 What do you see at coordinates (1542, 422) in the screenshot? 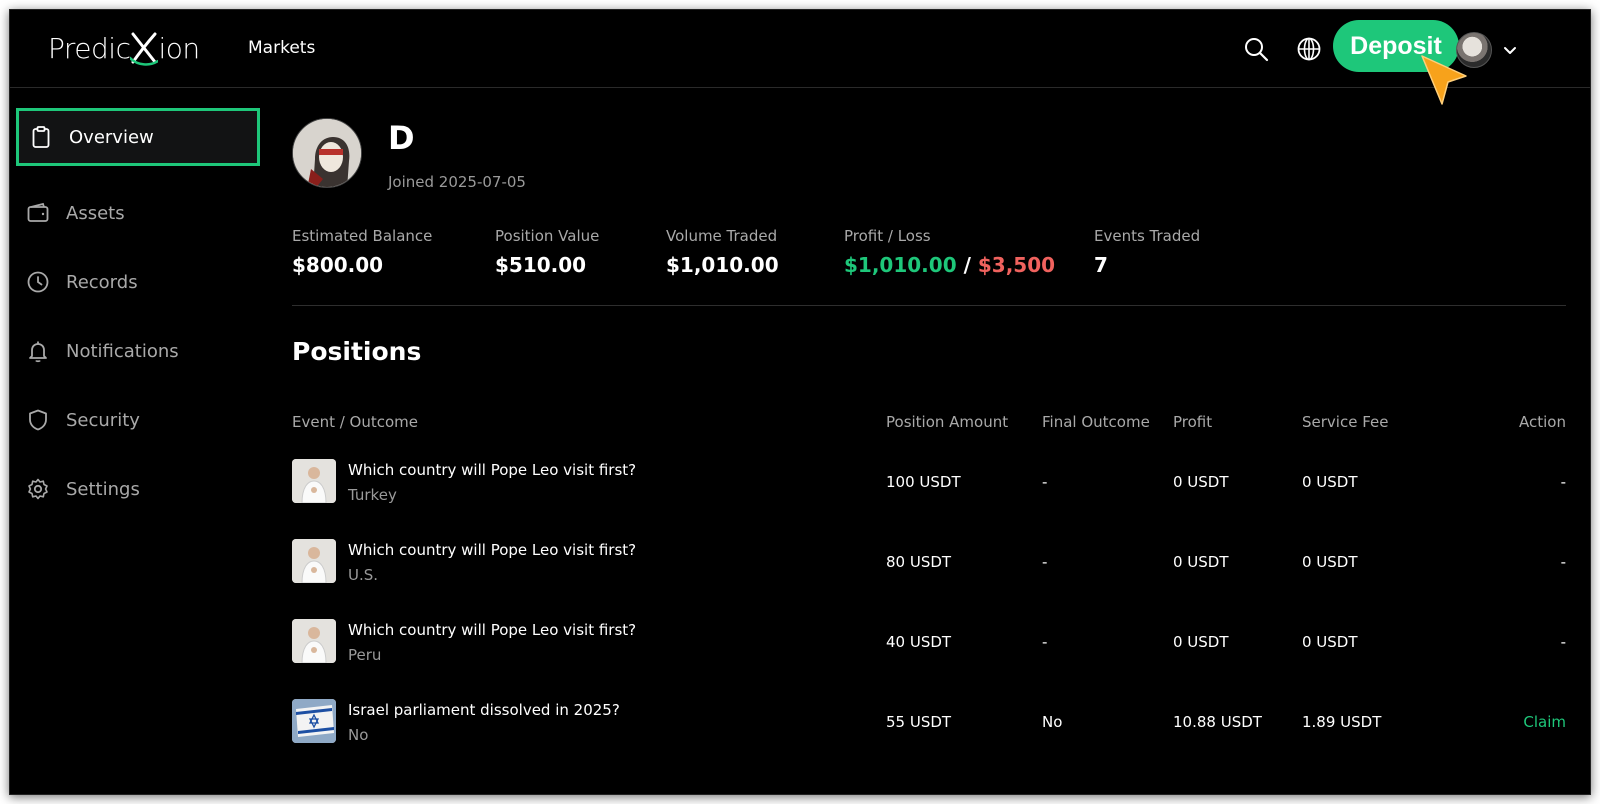
I see `column-header-action: Action` at bounding box center [1542, 422].